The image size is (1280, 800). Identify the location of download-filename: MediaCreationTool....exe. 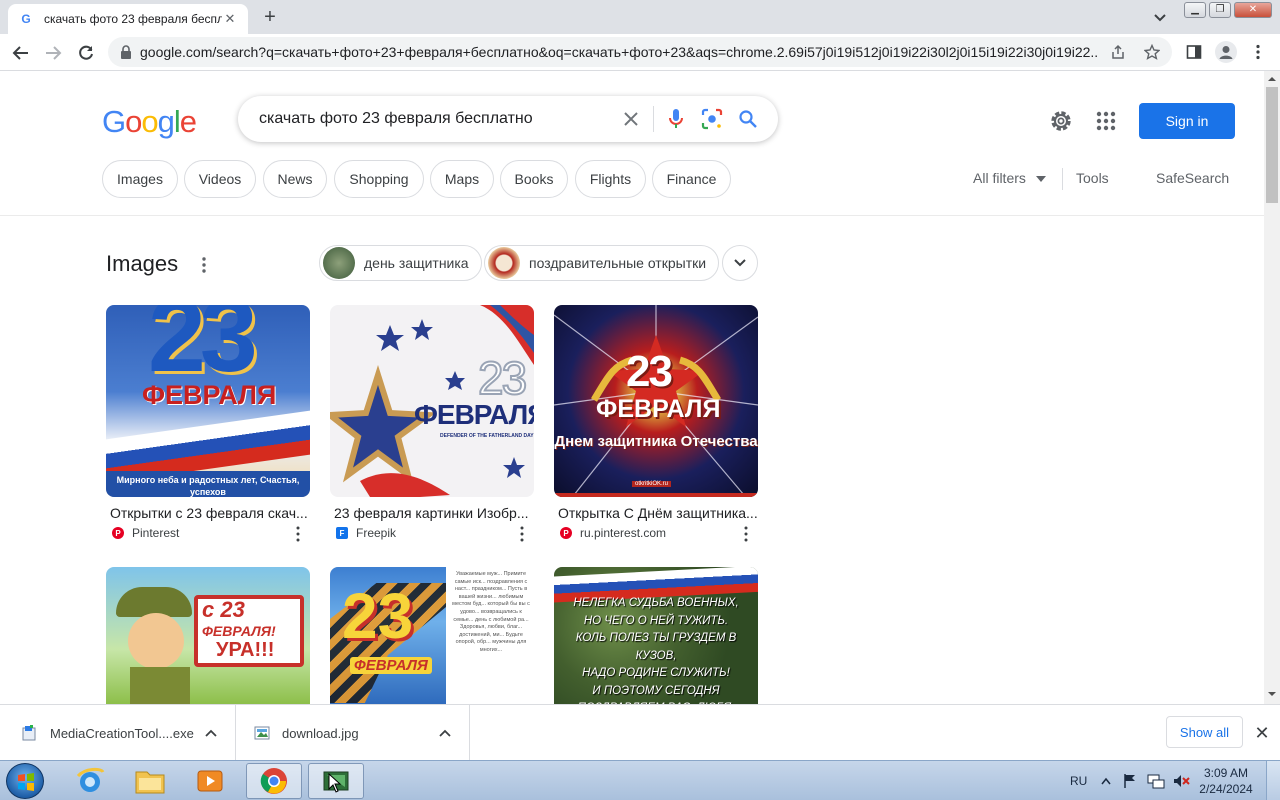
(122, 733).